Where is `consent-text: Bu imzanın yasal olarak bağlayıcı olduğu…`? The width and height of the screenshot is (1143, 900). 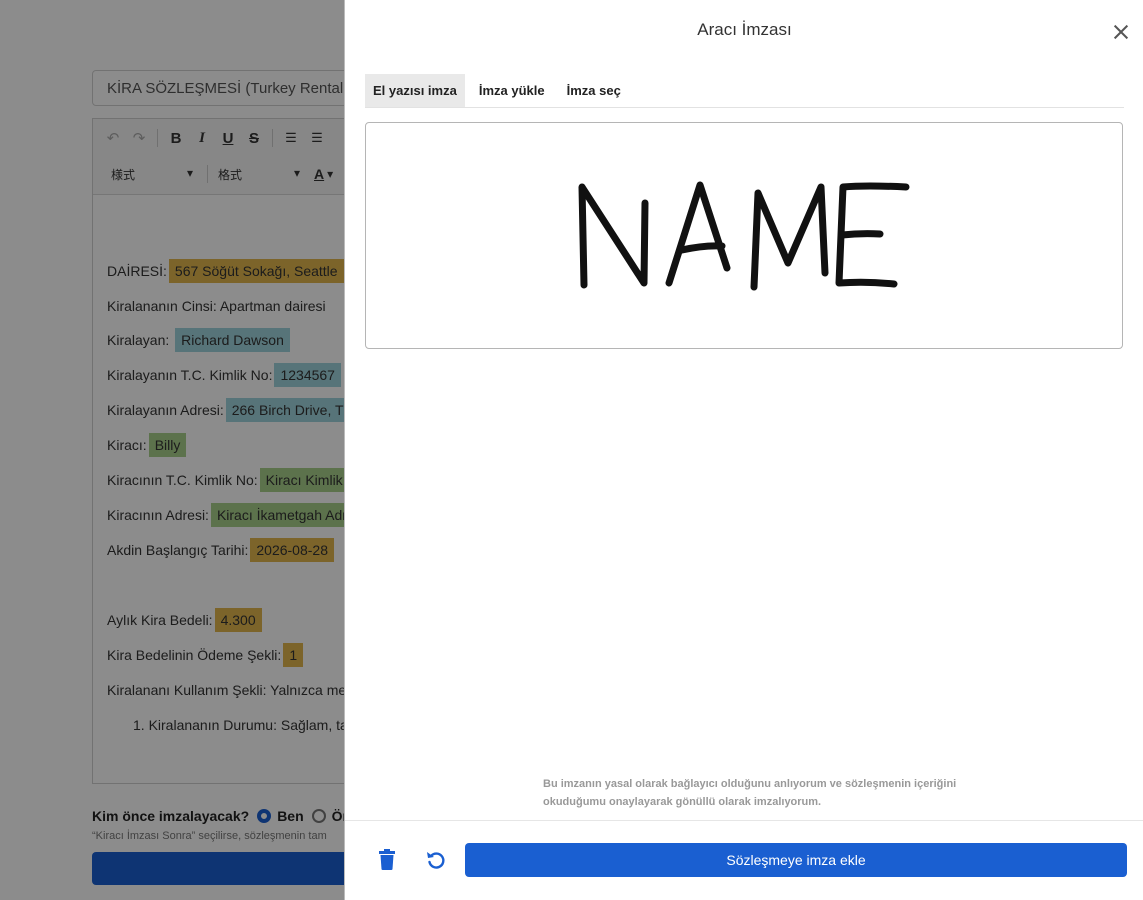 consent-text: Bu imzanın yasal olarak bağlayıcı olduğu… is located at coordinates (750, 793).